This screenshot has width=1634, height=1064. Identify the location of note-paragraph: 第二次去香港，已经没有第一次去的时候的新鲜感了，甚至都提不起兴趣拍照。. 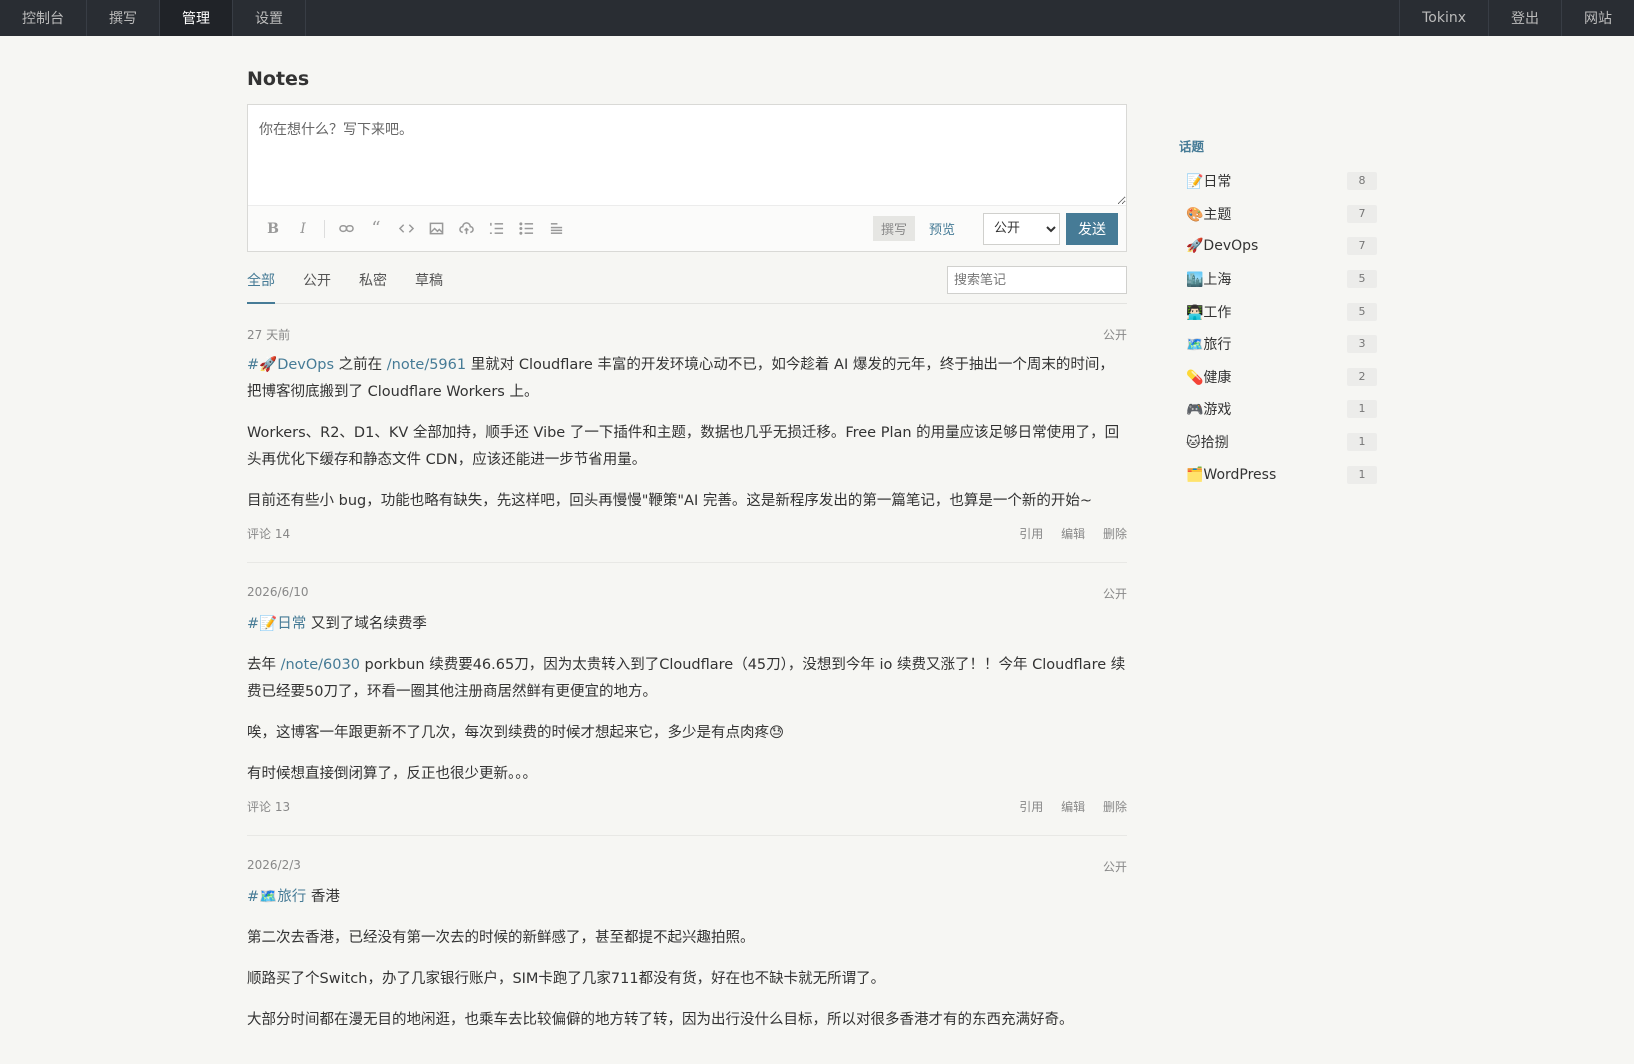
(501, 938).